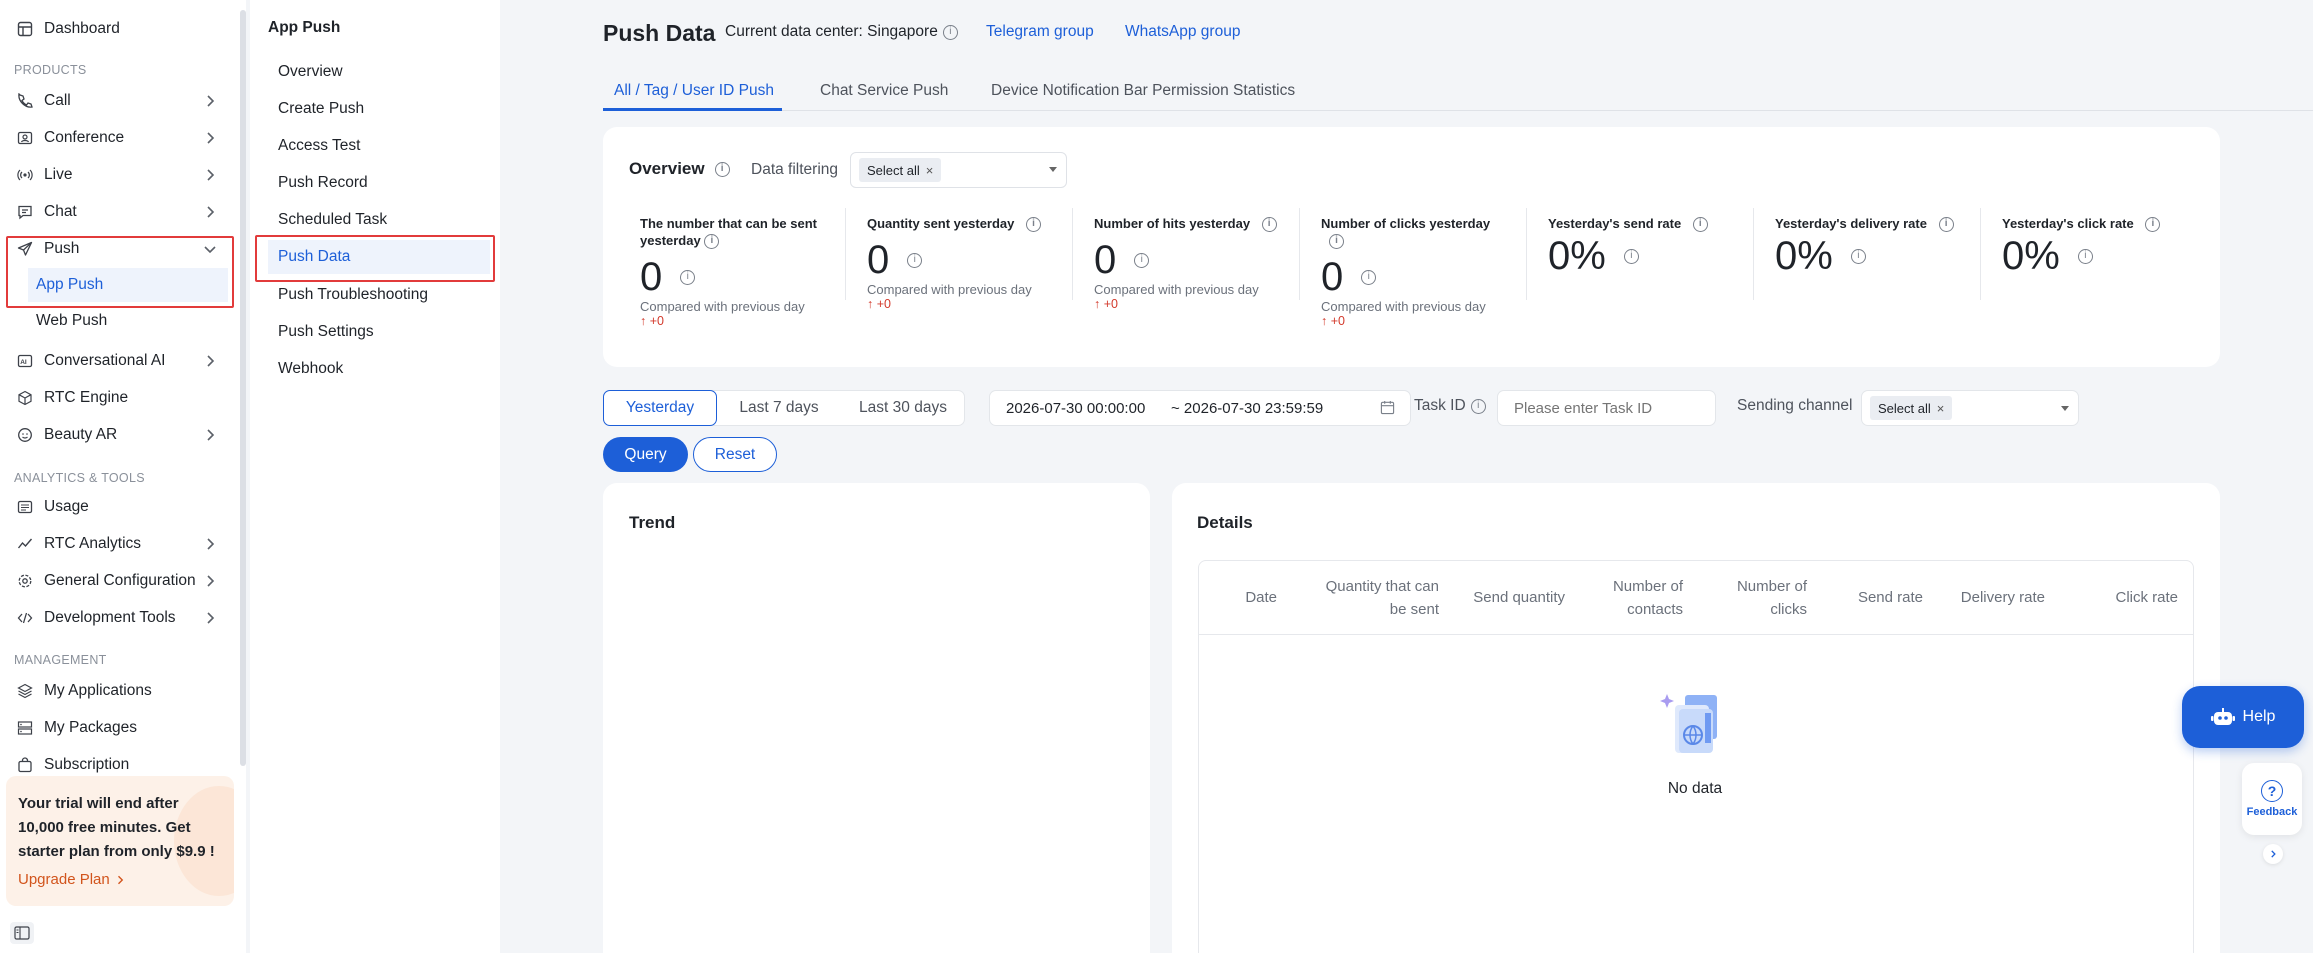 Image resolution: width=2313 pixels, height=953 pixels. Describe the element at coordinates (1577, 256) in the screenshot. I see `metric-value: 0%` at that location.